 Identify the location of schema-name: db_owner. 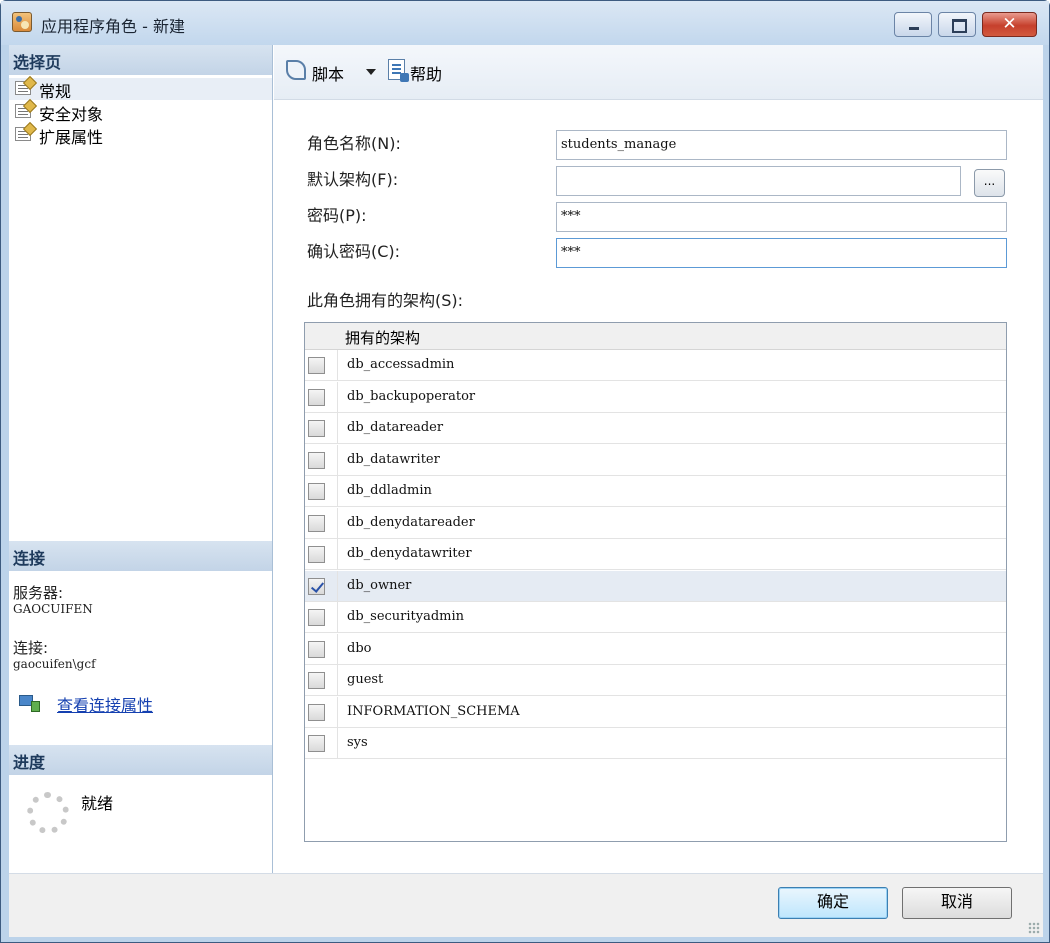
(379, 585).